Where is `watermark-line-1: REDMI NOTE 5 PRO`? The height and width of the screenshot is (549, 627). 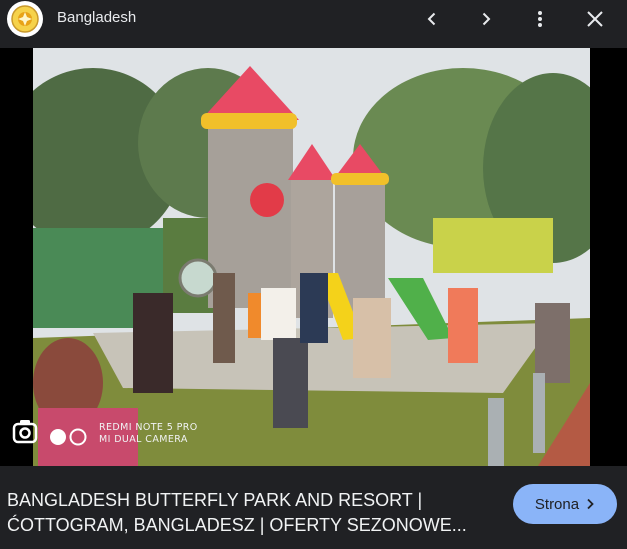 watermark-line-1: REDMI NOTE 5 PRO is located at coordinates (148, 427).